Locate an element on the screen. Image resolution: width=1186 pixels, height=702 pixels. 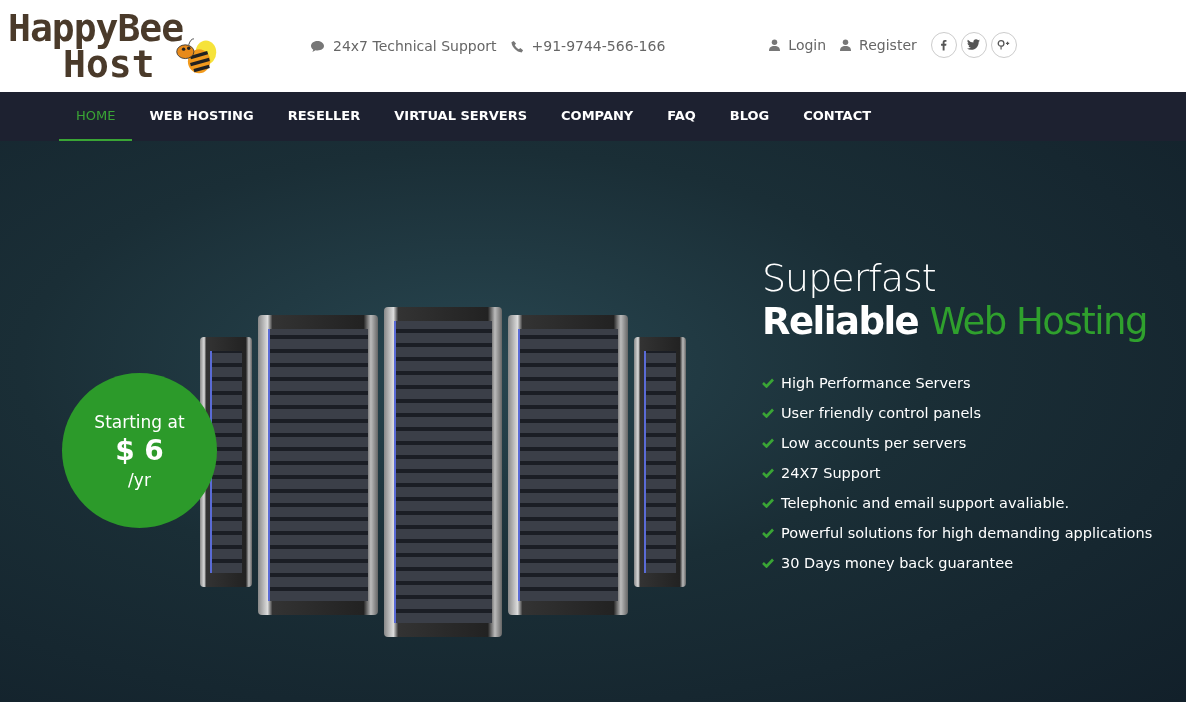
feature-text: User friendly control panels is located at coordinates (881, 413).